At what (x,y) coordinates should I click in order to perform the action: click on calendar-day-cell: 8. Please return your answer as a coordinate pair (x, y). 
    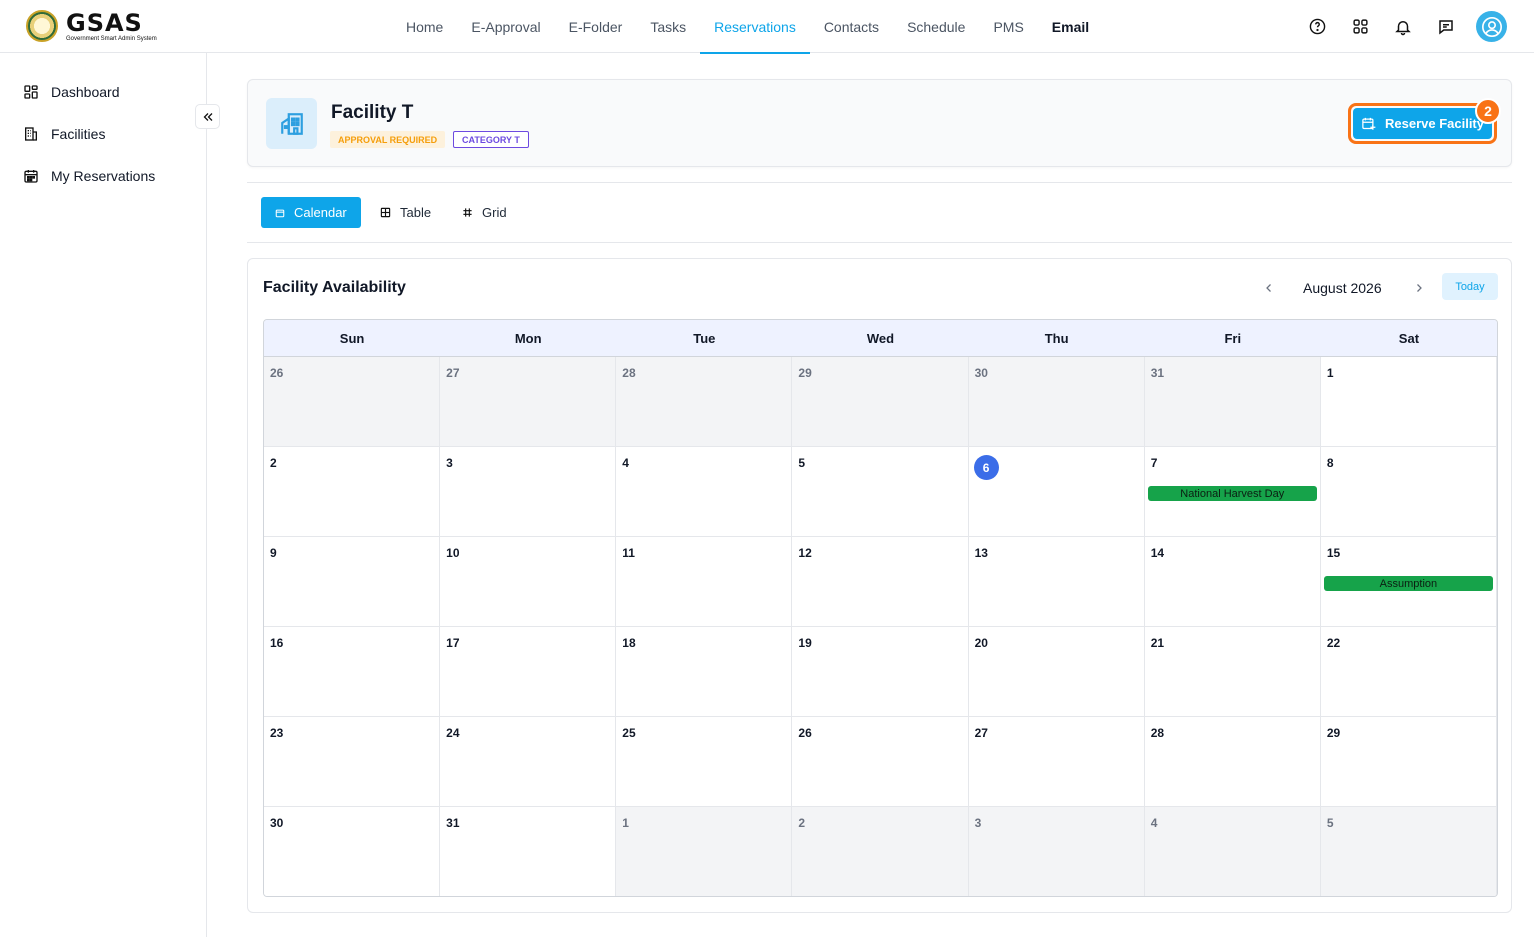
    Looking at the image, I should click on (1408, 492).